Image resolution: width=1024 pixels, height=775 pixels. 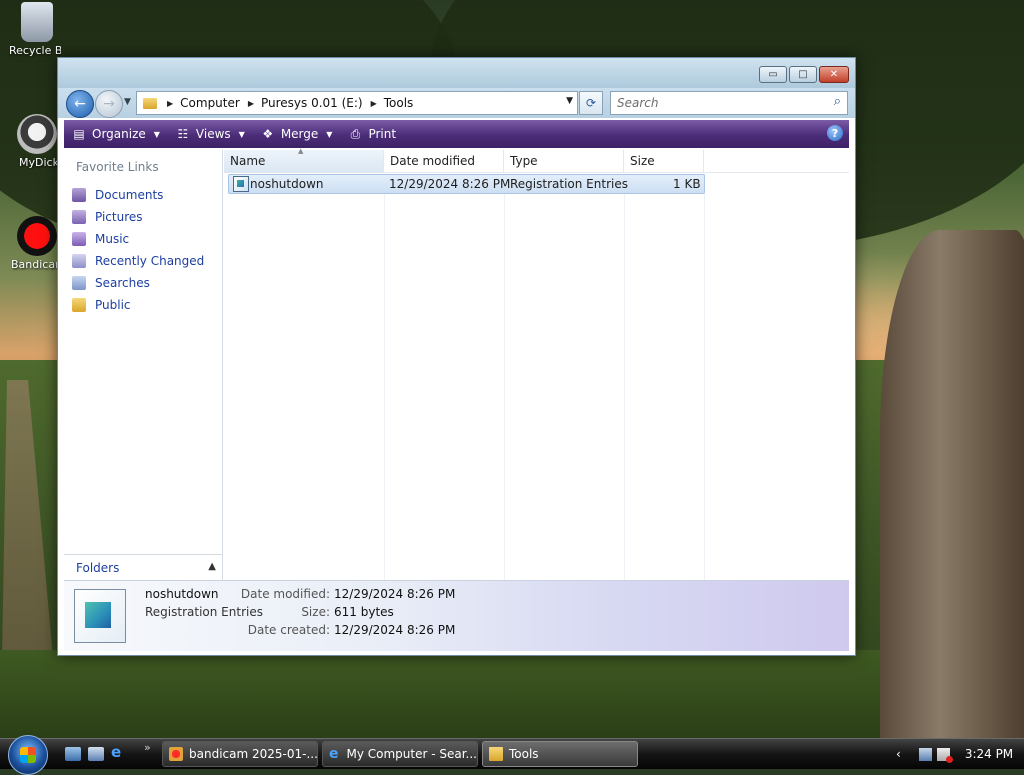 I want to click on close-icon: ✕, so click(x=834, y=74).